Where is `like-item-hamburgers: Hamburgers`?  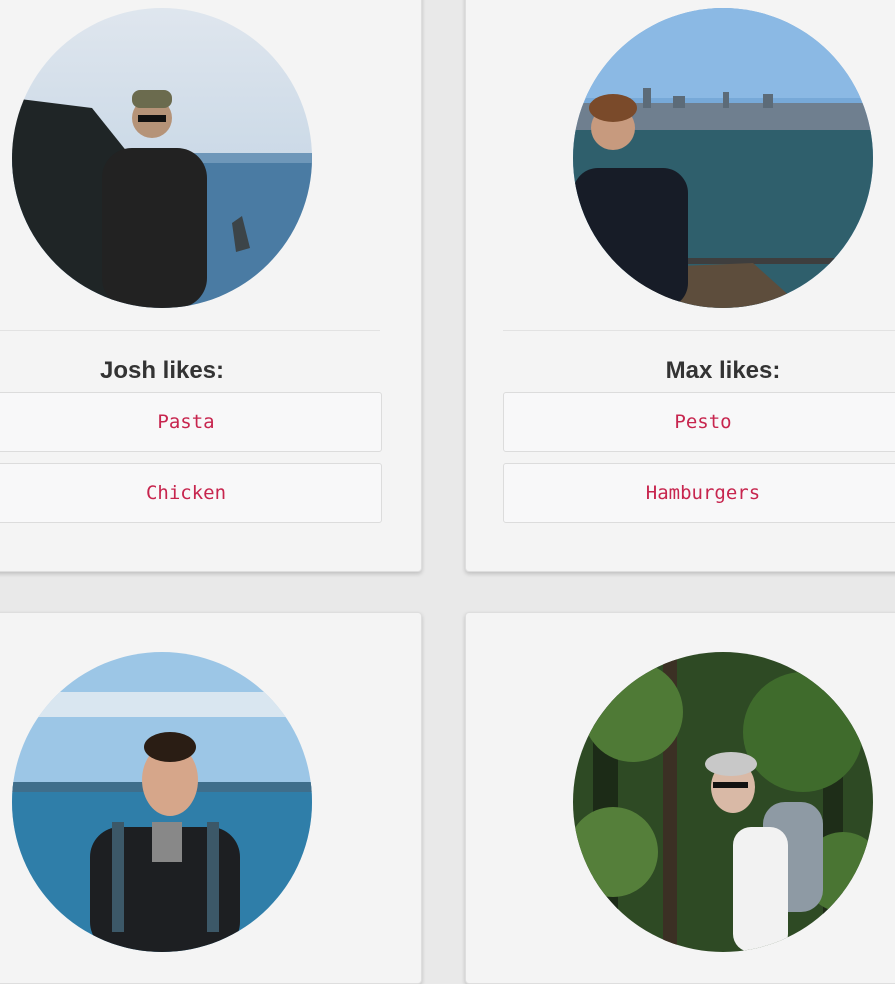 like-item-hamburgers: Hamburgers is located at coordinates (699, 493).